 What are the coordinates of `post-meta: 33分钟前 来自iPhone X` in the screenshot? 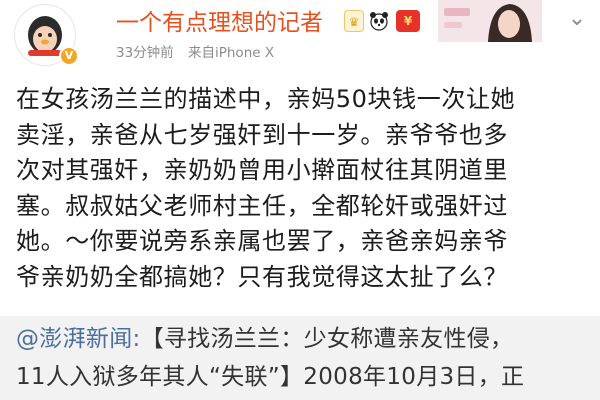 It's located at (200, 53).